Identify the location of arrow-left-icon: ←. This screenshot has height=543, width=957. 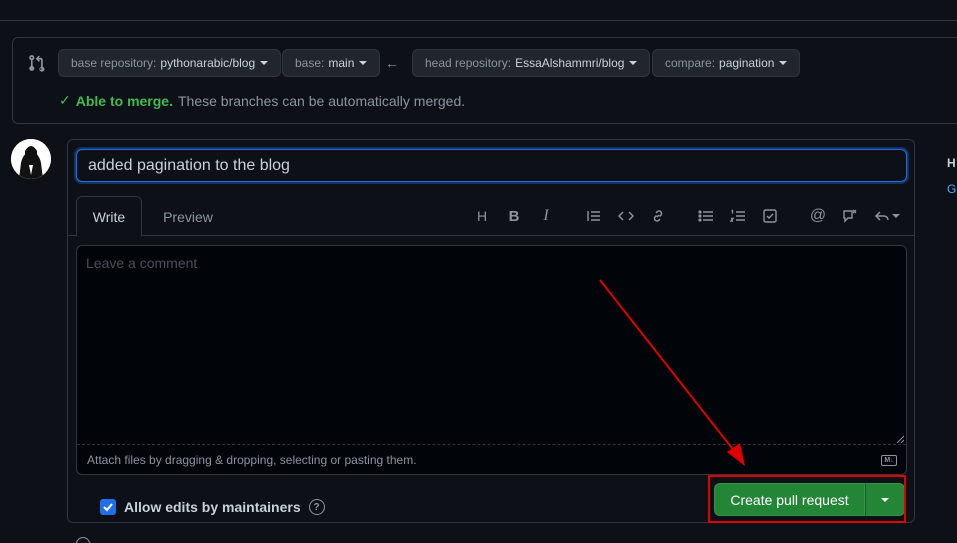
(392, 63).